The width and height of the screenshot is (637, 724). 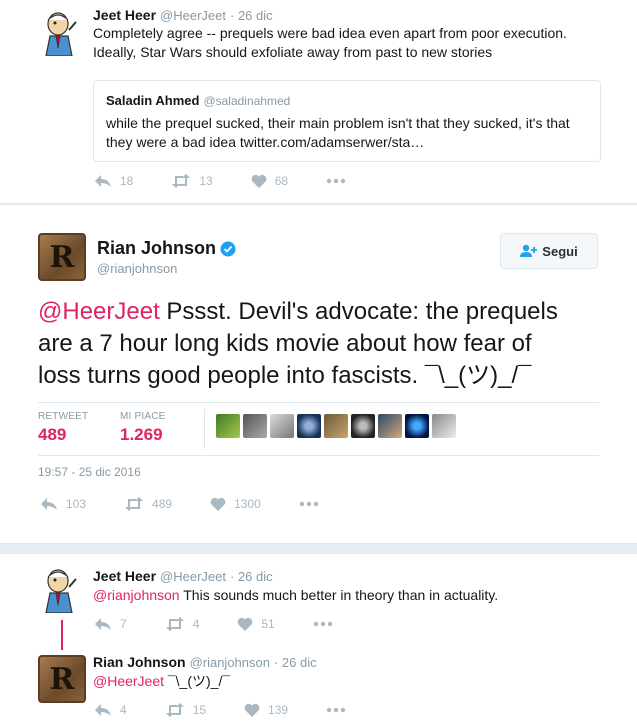 What do you see at coordinates (281, 181) in the screenshot?
I see `like-count: 68` at bounding box center [281, 181].